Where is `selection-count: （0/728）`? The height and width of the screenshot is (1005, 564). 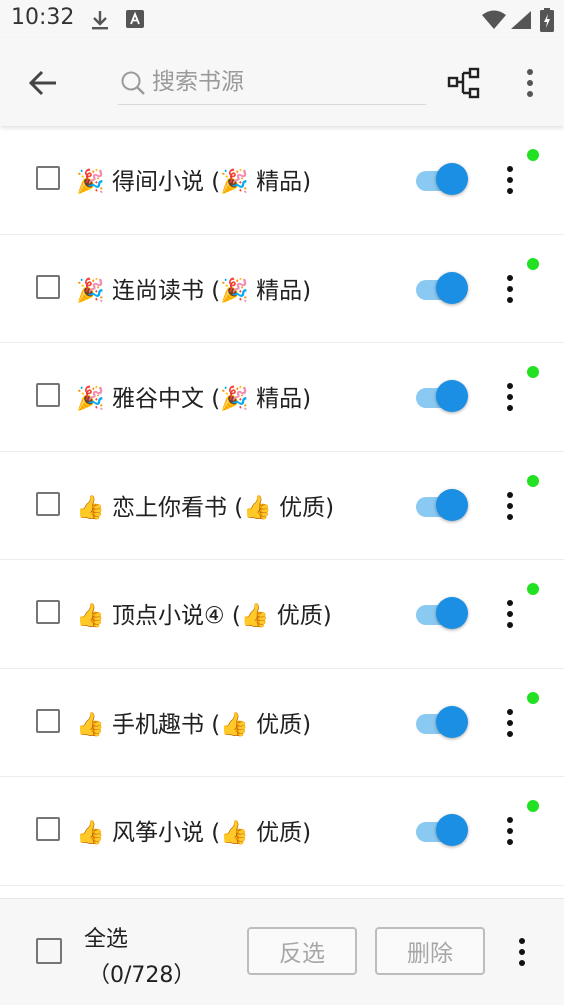
selection-count: （0/728） is located at coordinates (142, 975).